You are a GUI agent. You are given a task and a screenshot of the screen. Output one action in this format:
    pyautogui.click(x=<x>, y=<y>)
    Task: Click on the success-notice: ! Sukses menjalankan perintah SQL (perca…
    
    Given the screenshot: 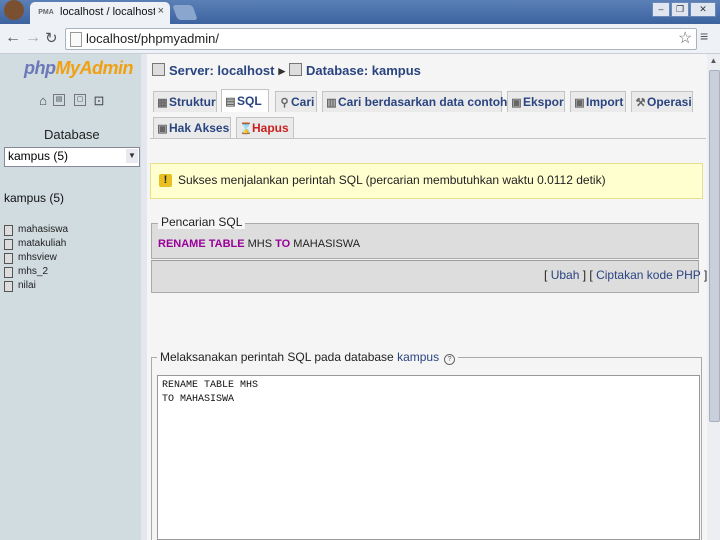 What is the action you would take?
    pyautogui.click(x=426, y=181)
    